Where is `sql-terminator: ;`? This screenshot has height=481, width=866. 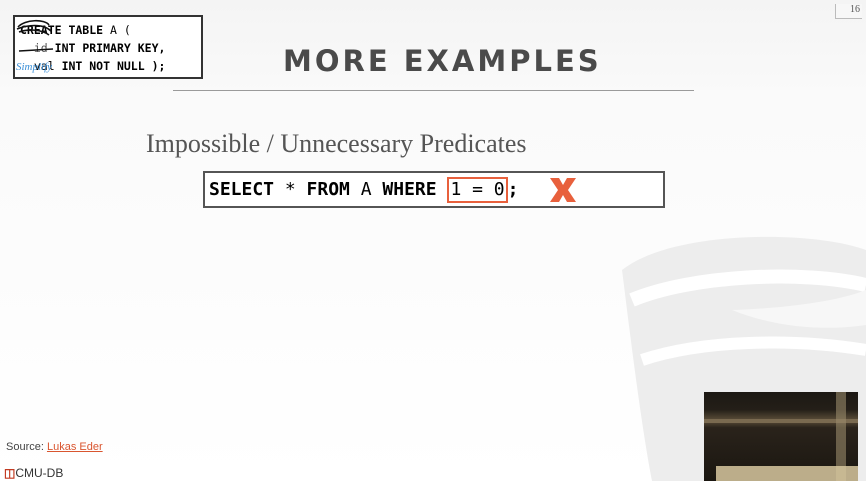 sql-terminator: ; is located at coordinates (513, 189).